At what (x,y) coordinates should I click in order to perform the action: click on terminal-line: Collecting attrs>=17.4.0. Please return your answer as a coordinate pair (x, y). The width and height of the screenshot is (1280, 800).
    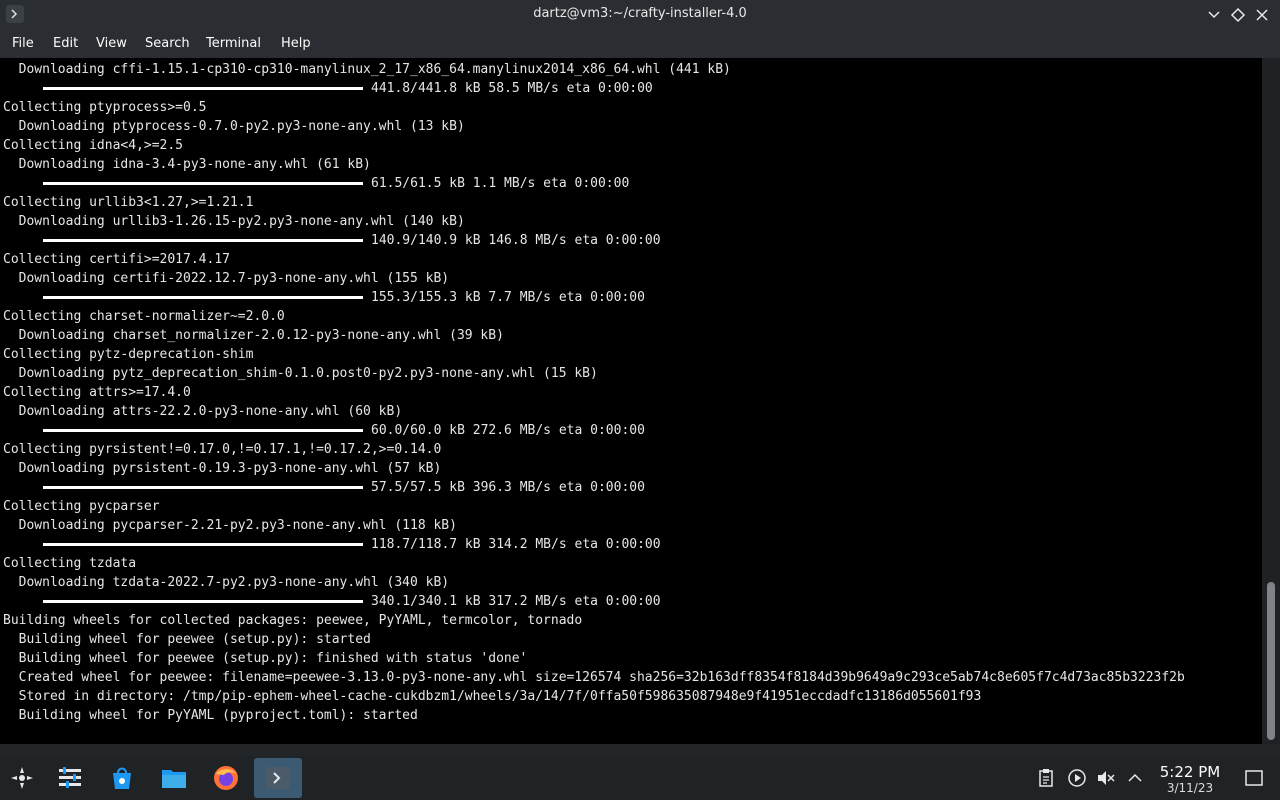
    Looking at the image, I should click on (97, 392).